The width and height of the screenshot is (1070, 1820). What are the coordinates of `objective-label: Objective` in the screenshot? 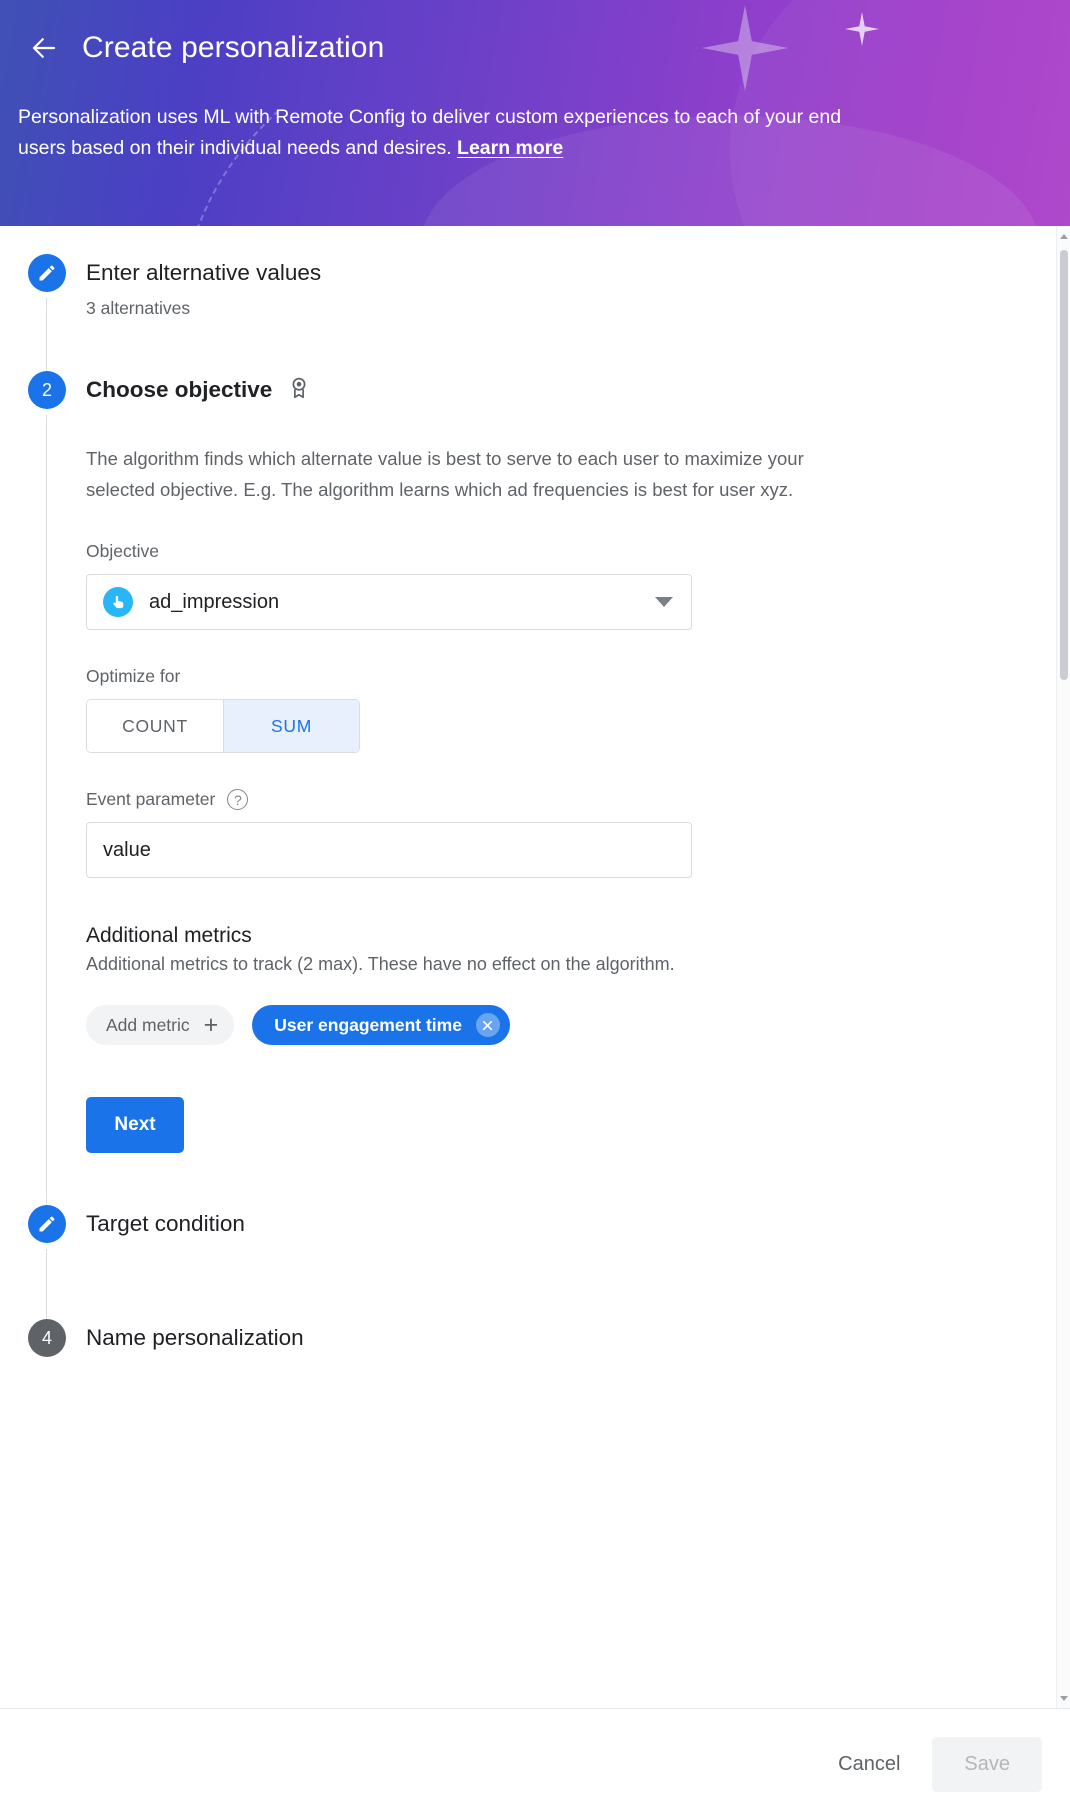 It's located at (122, 551).